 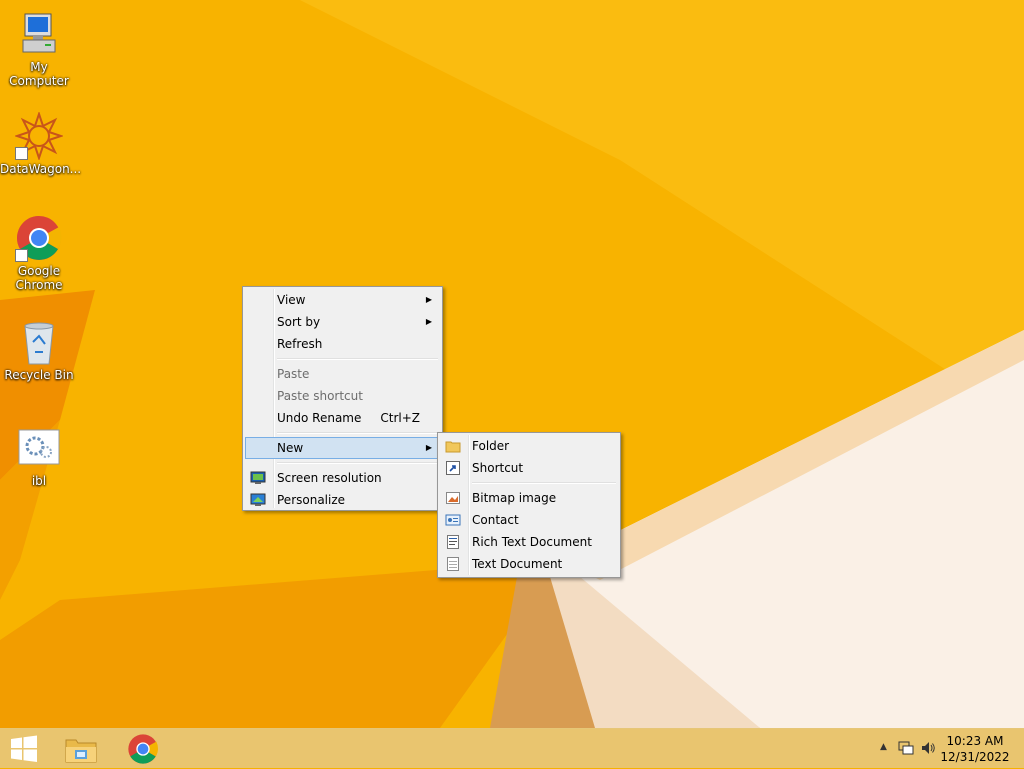 I want to click on menu-item-paste: Paste, so click(x=342, y=374).